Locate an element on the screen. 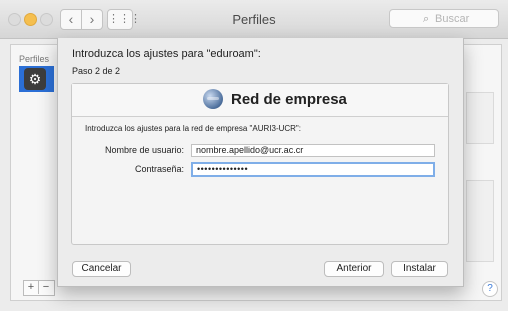 This screenshot has height=311, width=508. title-bar: ‹ › ⋮⋮⋮ Perfiles ⌕ Buscar is located at coordinates (254, 19).